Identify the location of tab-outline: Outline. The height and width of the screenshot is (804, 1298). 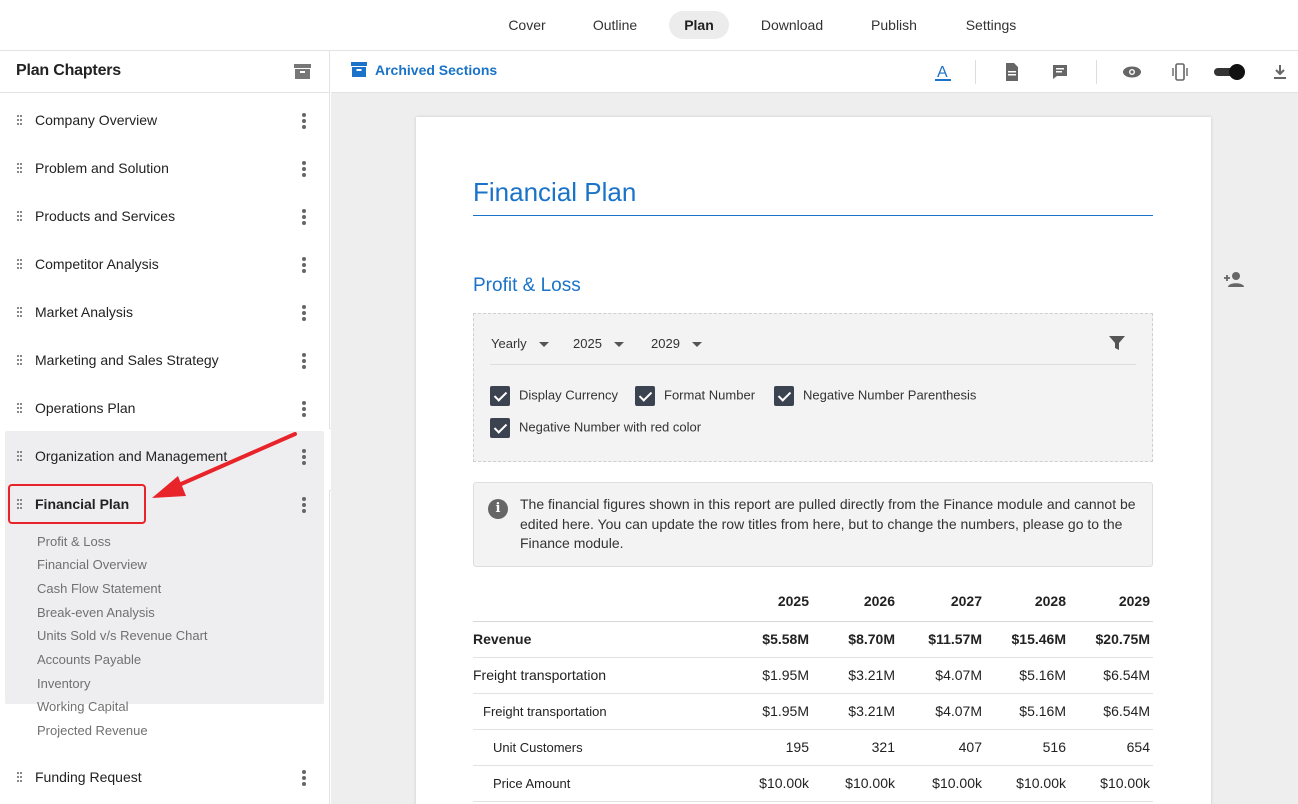
(615, 25).